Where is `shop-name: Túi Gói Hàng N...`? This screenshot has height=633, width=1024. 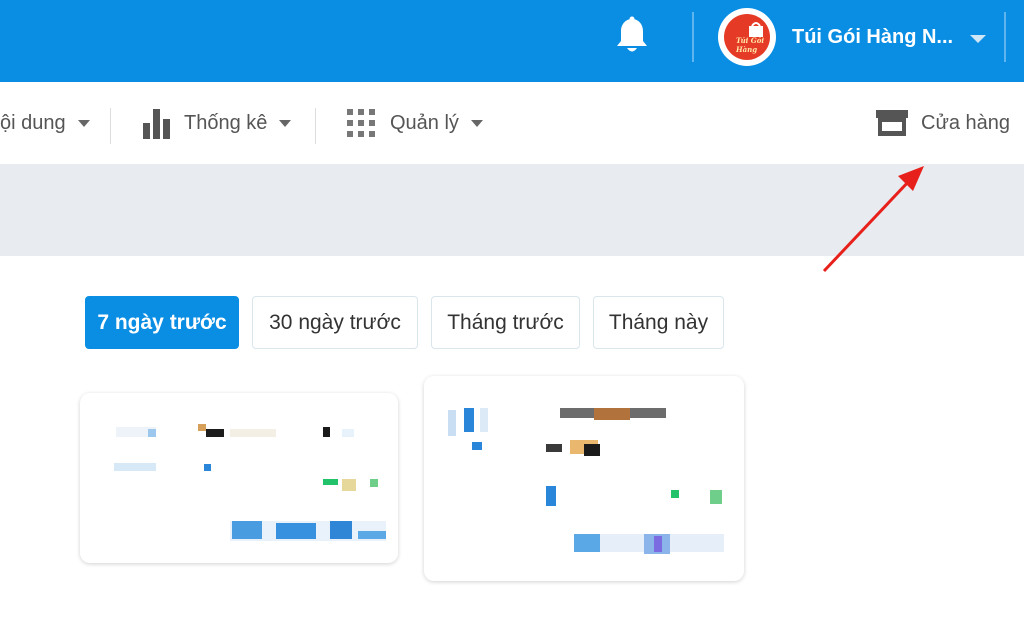
shop-name: Túi Gói Hàng N... is located at coordinates (872, 37).